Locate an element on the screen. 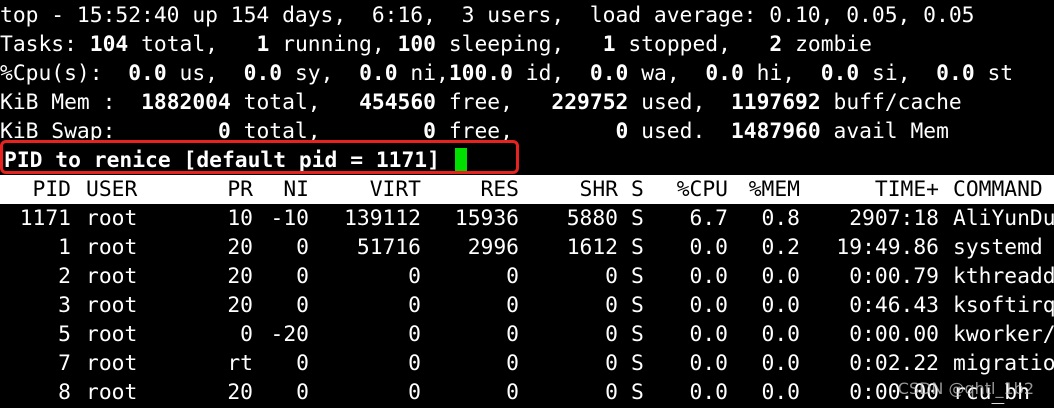  cell-mem: 0.8 is located at coordinates (780, 218).